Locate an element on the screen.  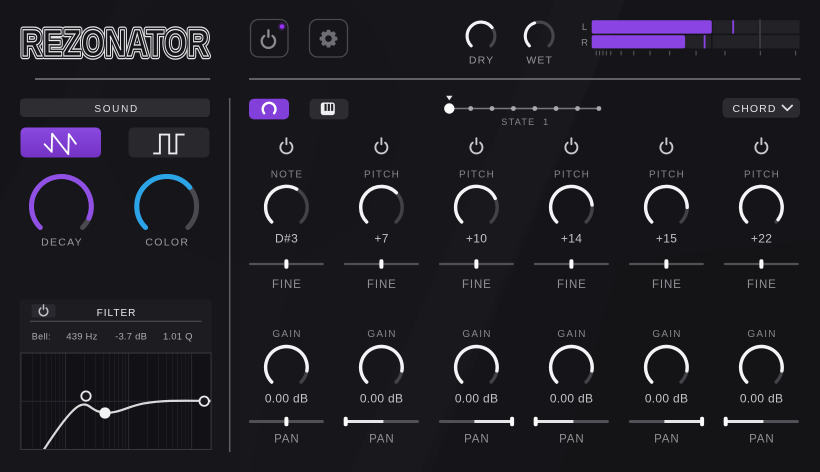
svg-text: 439 Hz is located at coordinates (81, 336).